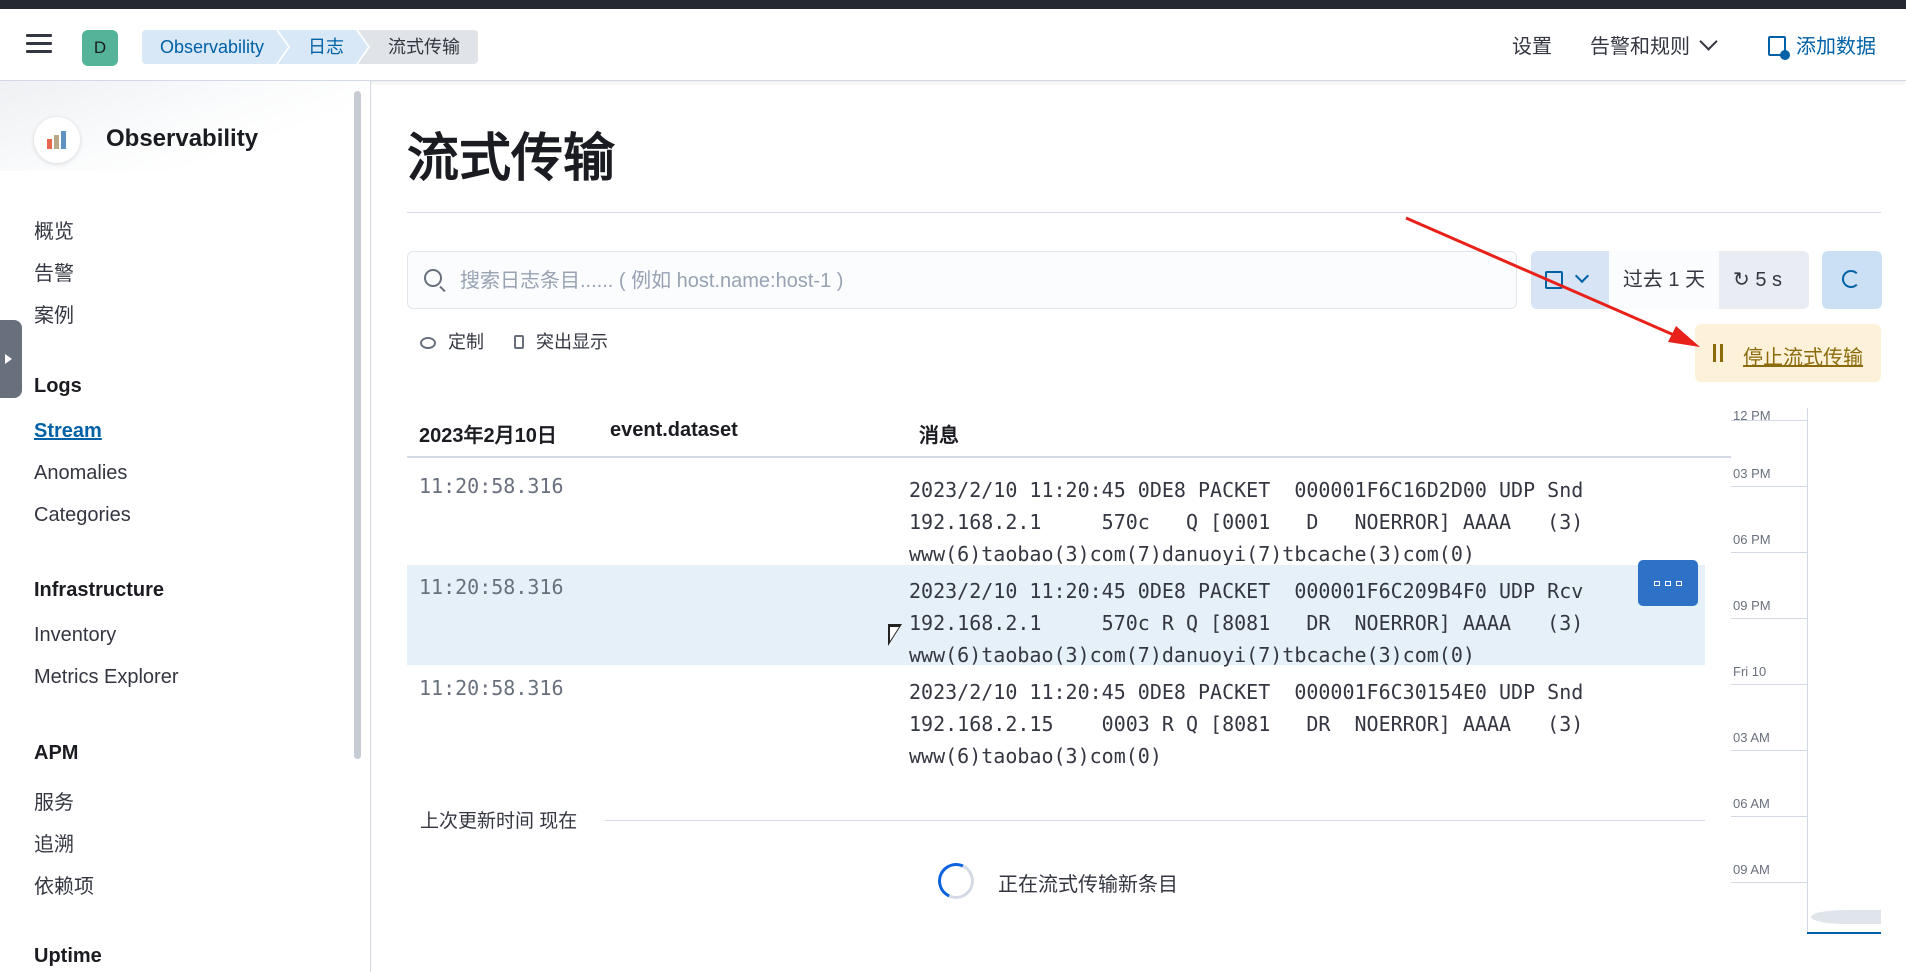 Image resolution: width=1906 pixels, height=972 pixels. Describe the element at coordinates (1769, 280) in the screenshot. I see `refresh-interval-label: 5 s` at that location.